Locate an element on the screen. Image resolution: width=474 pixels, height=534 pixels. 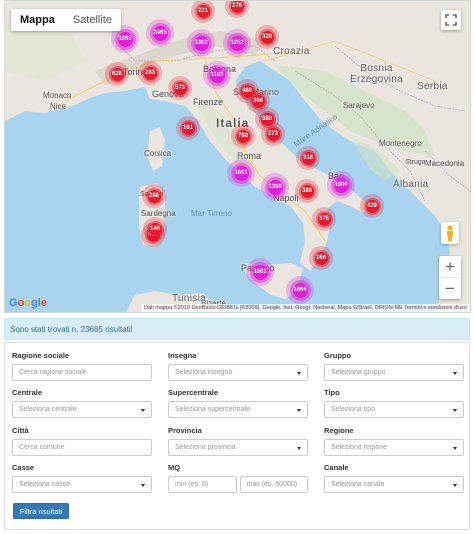
cluster-marker: 628 is located at coordinates (117, 74).